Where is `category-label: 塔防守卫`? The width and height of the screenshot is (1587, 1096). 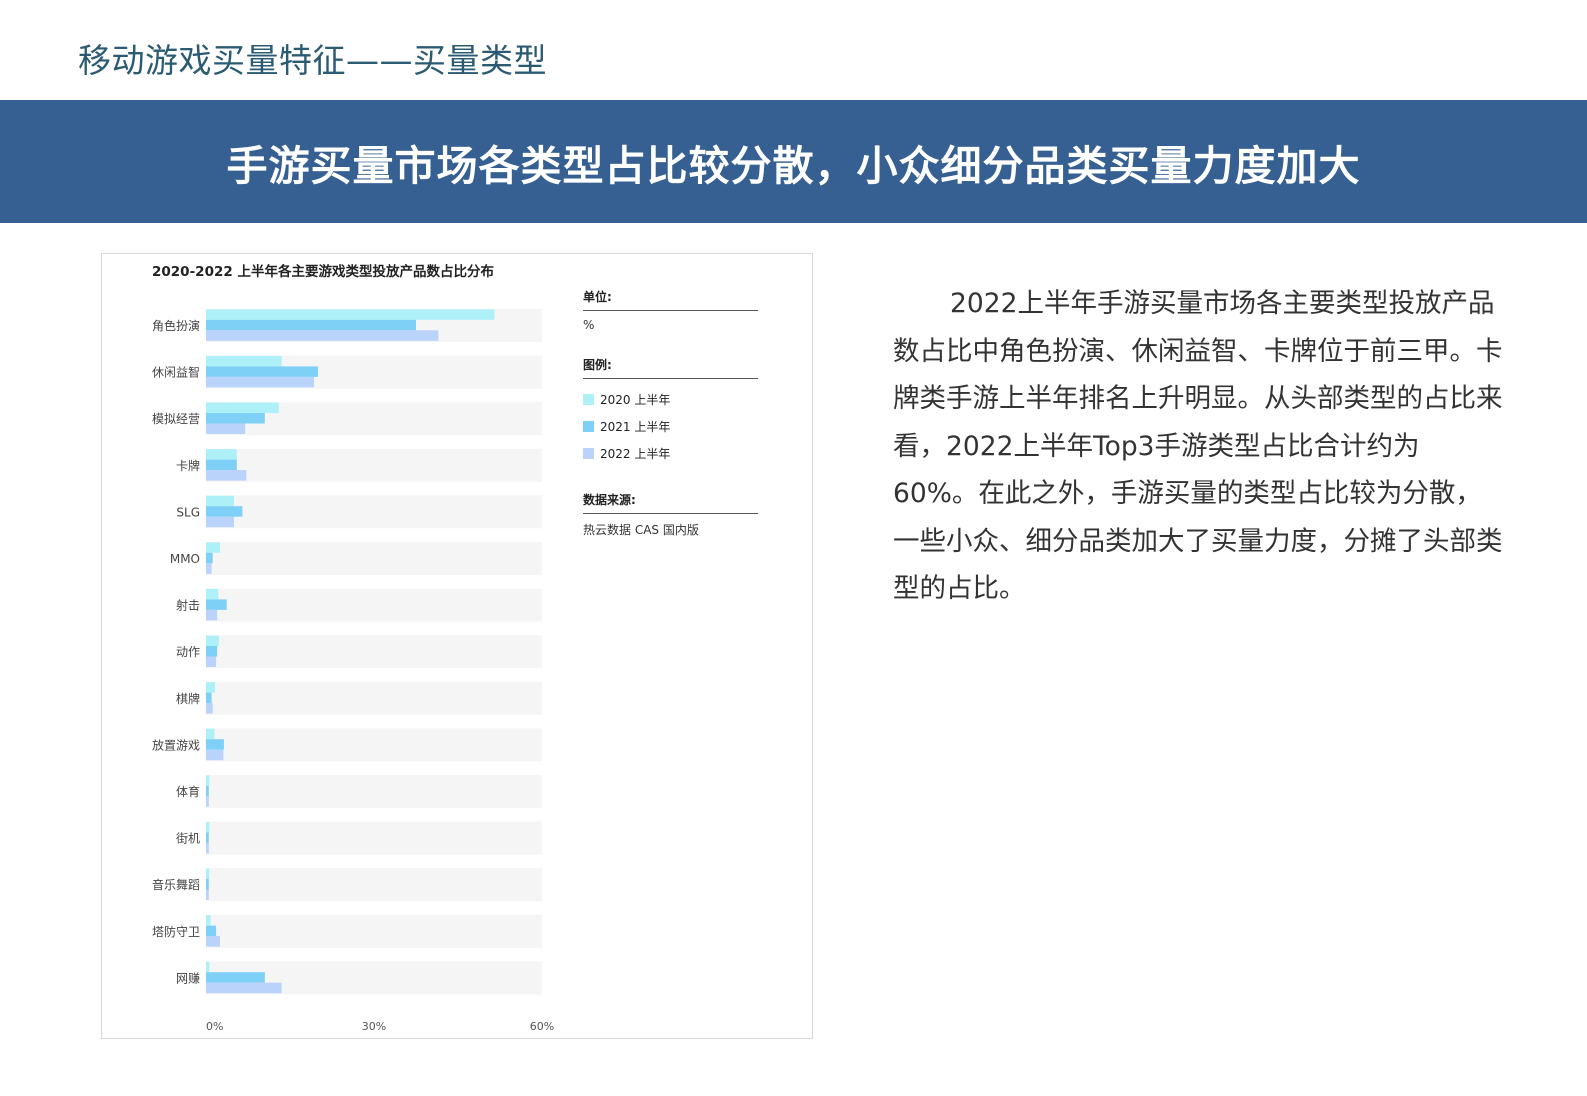 category-label: 塔防守卫 is located at coordinates (176, 931).